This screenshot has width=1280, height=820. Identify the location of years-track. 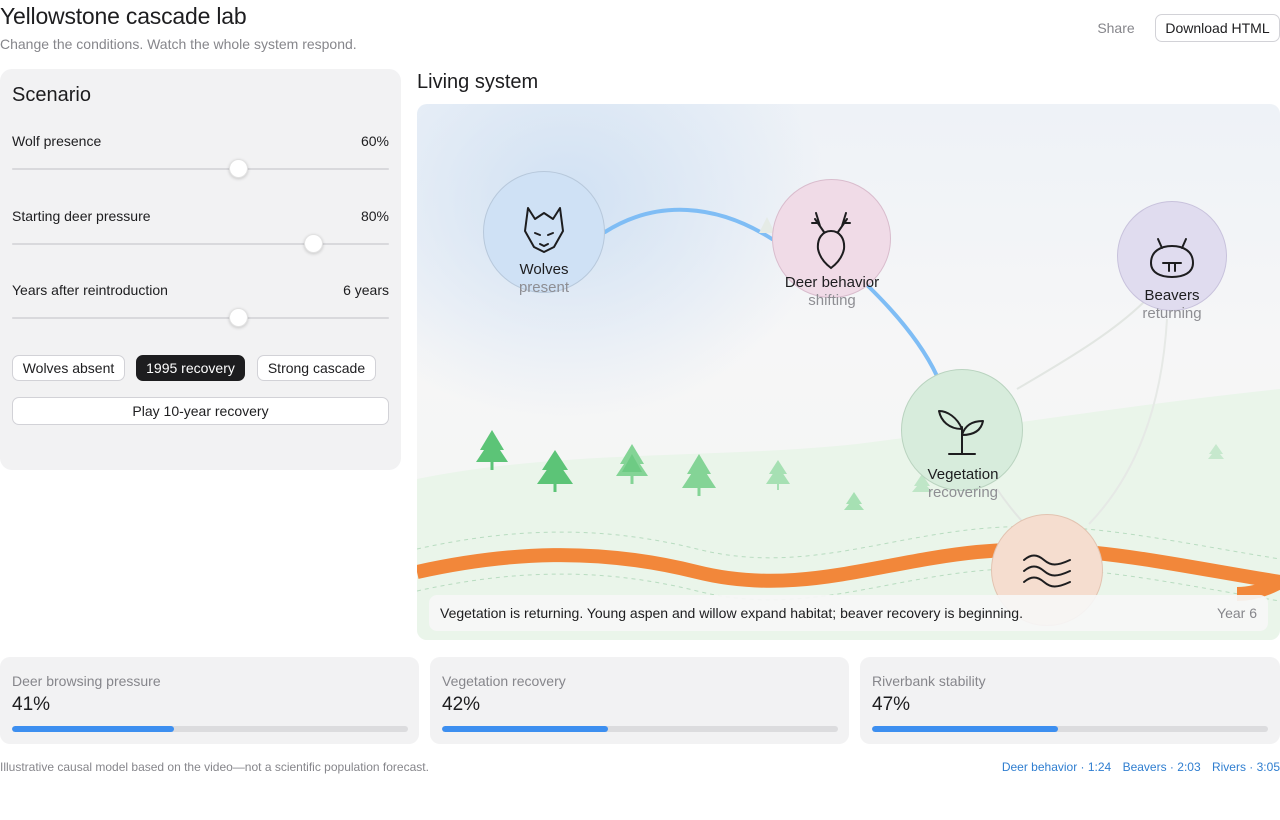
(200, 318).